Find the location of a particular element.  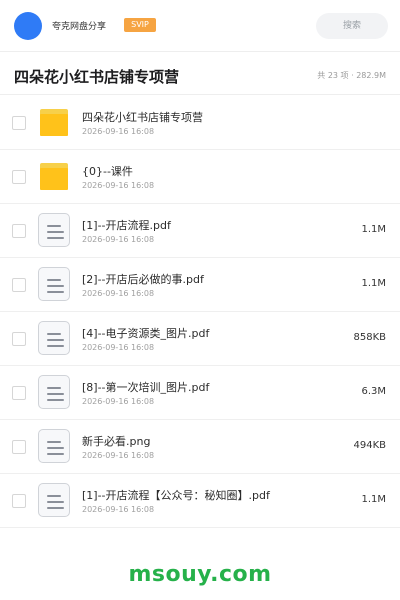

svip-badge: SVIP is located at coordinates (140, 25).